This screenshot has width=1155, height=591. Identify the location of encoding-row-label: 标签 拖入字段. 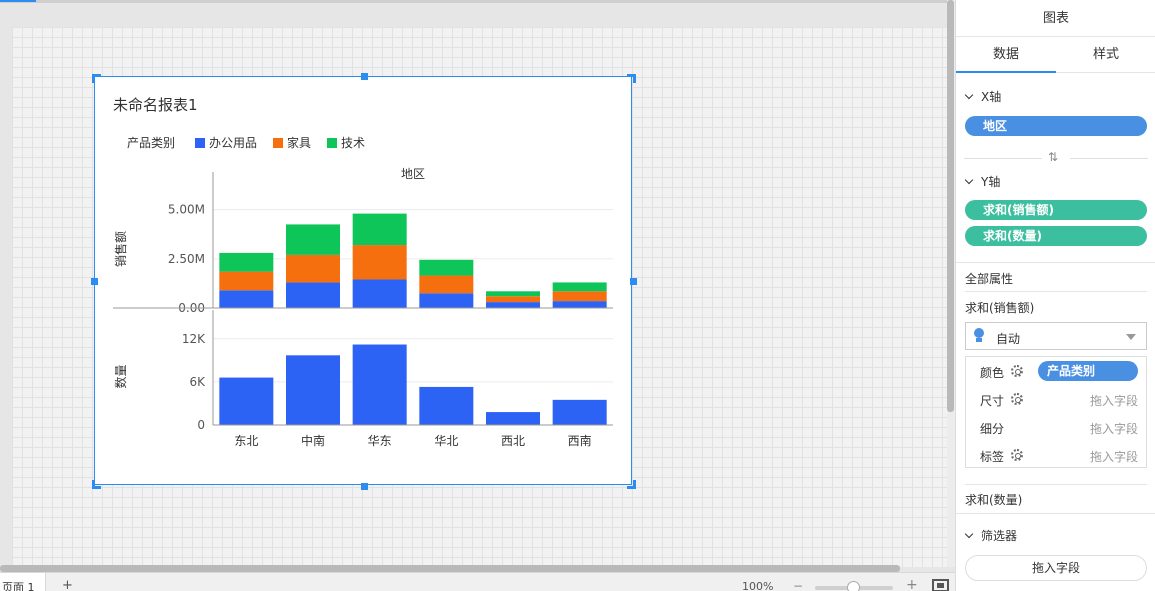
(1056, 455).